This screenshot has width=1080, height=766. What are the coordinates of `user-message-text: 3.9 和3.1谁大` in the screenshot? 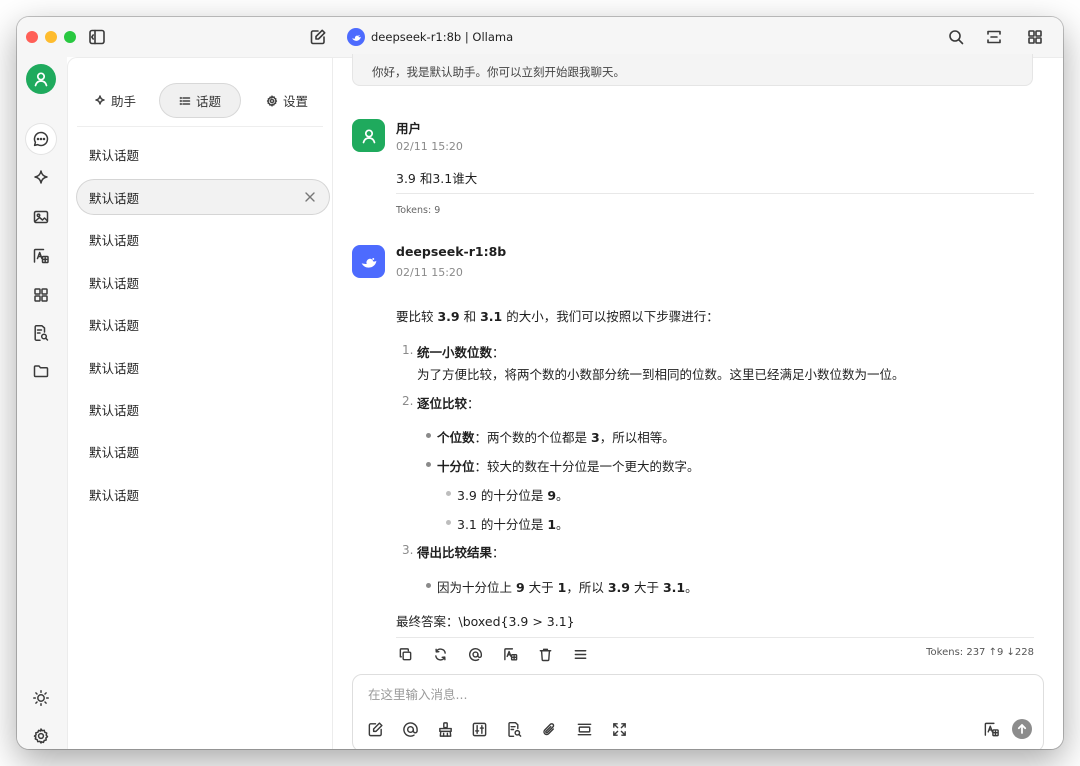 It's located at (437, 178).